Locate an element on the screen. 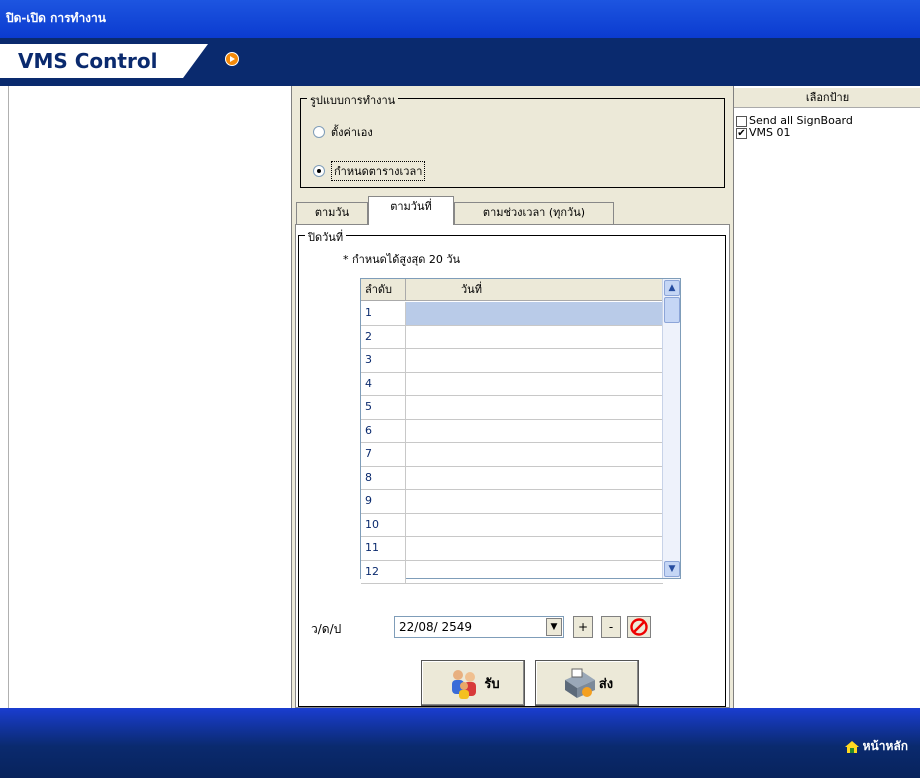 The height and width of the screenshot is (778, 920). table-row: 3 is located at coordinates (512, 361).